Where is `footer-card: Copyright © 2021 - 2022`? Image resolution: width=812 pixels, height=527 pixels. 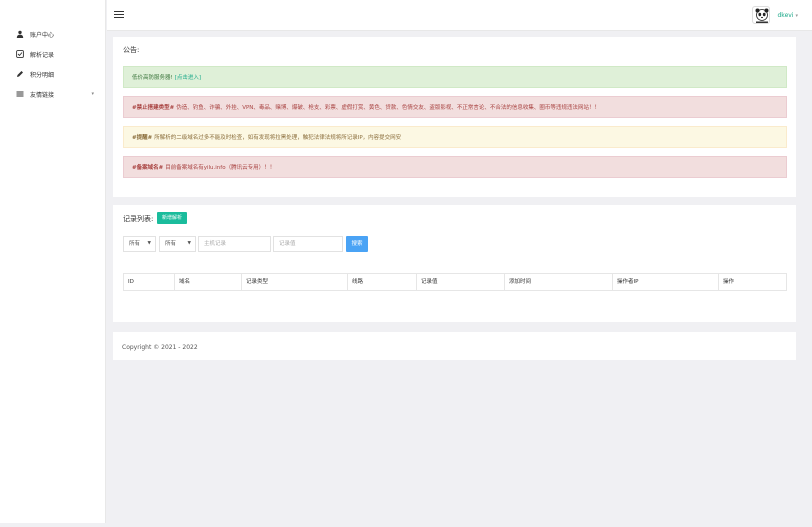
footer-card: Copyright © 2021 - 2022 is located at coordinates (454, 346).